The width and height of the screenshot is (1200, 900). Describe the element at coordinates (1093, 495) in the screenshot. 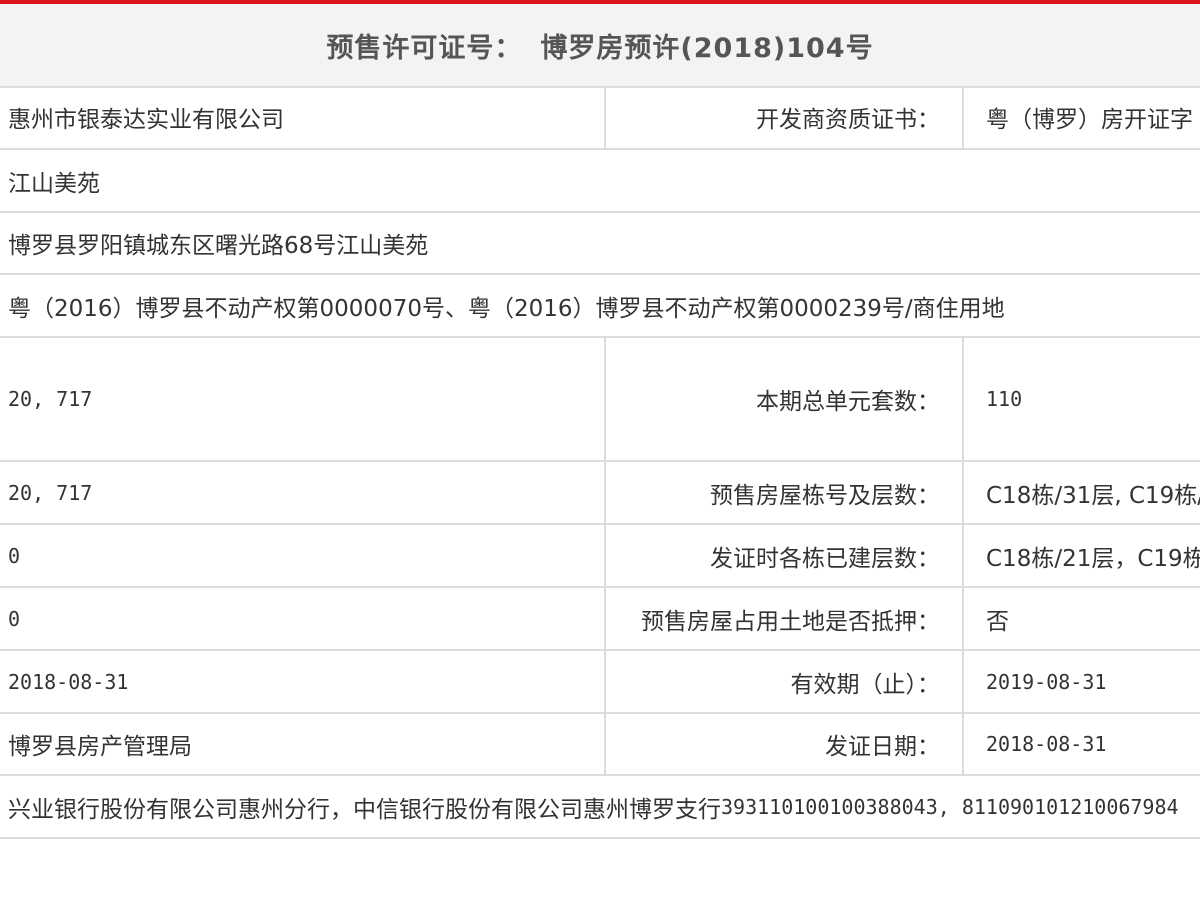

I see `row-value: C18栋/31层, C19栋/2` at that location.